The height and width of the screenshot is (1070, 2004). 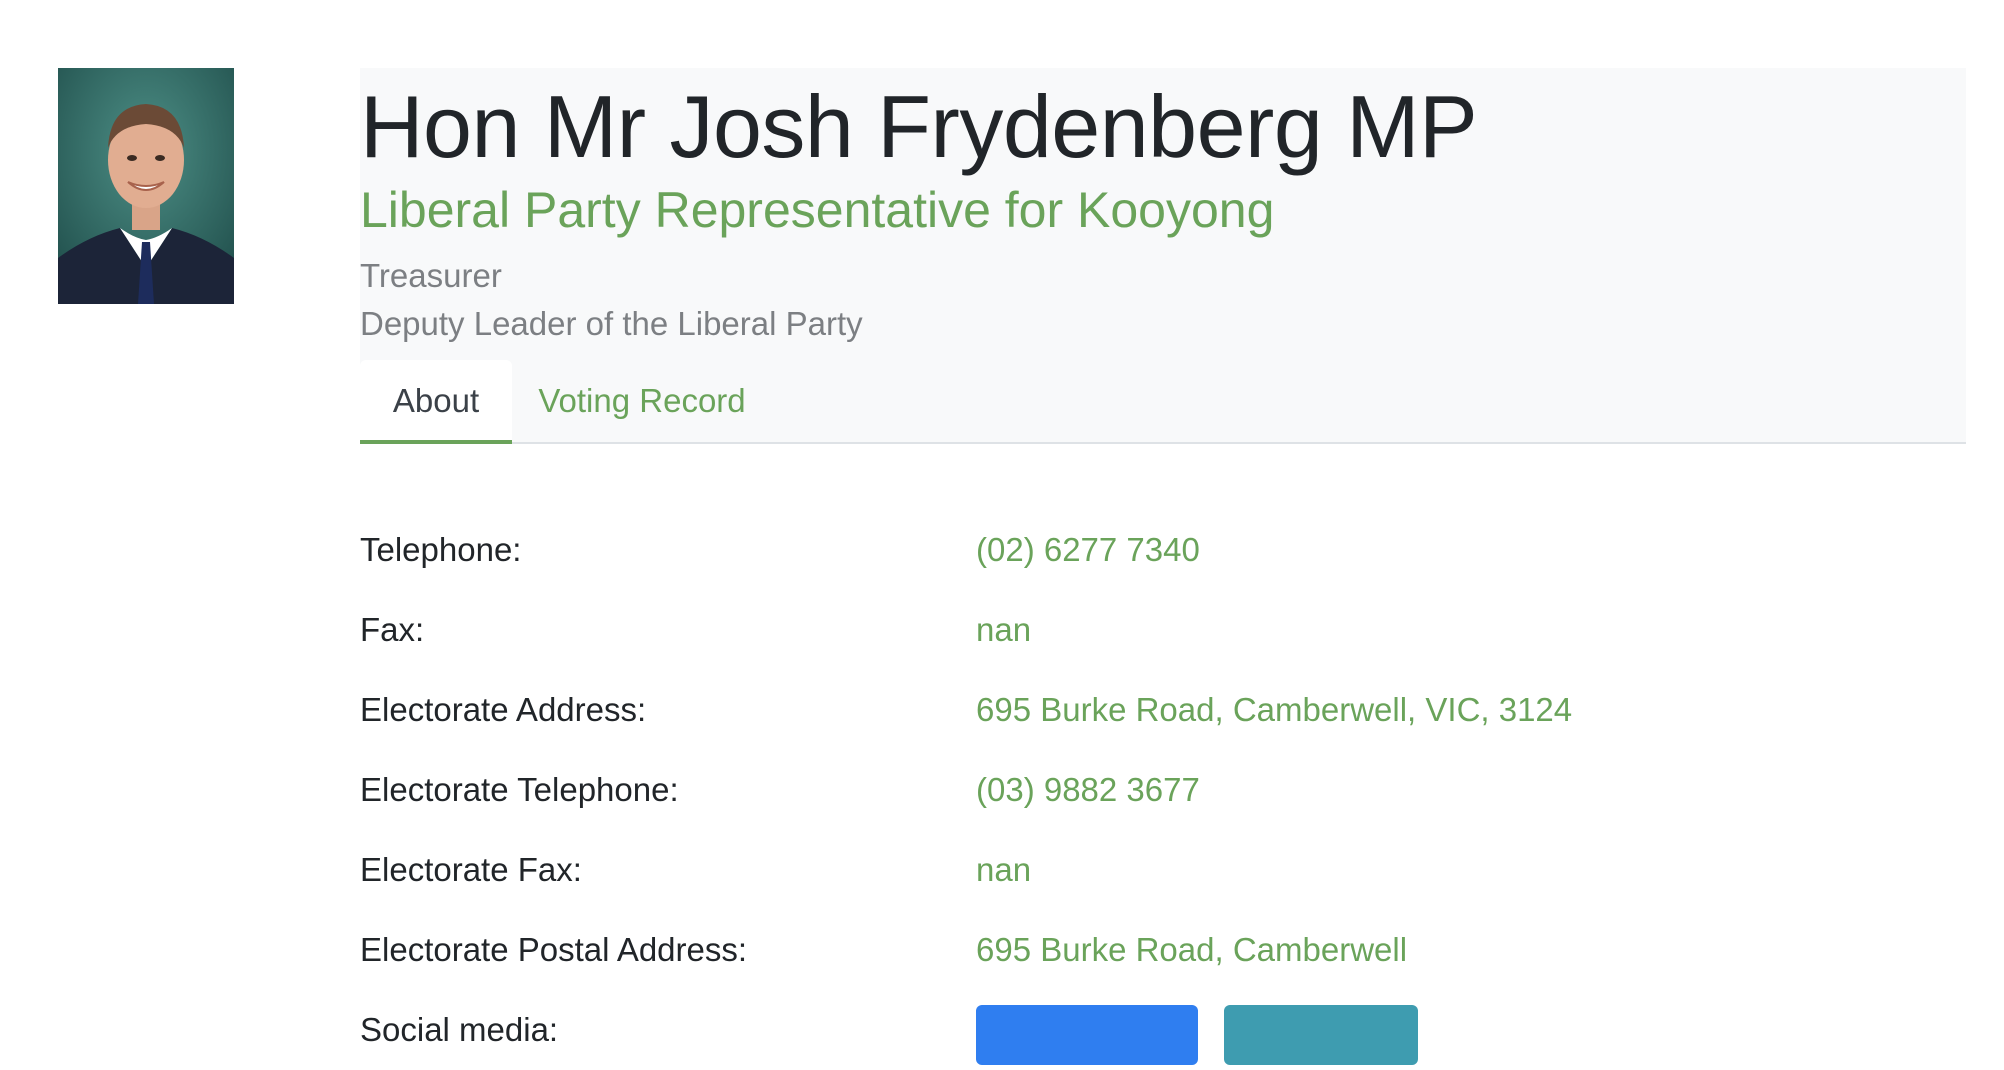 What do you see at coordinates (503, 709) in the screenshot?
I see `contact-label: Electorate Address:` at bounding box center [503, 709].